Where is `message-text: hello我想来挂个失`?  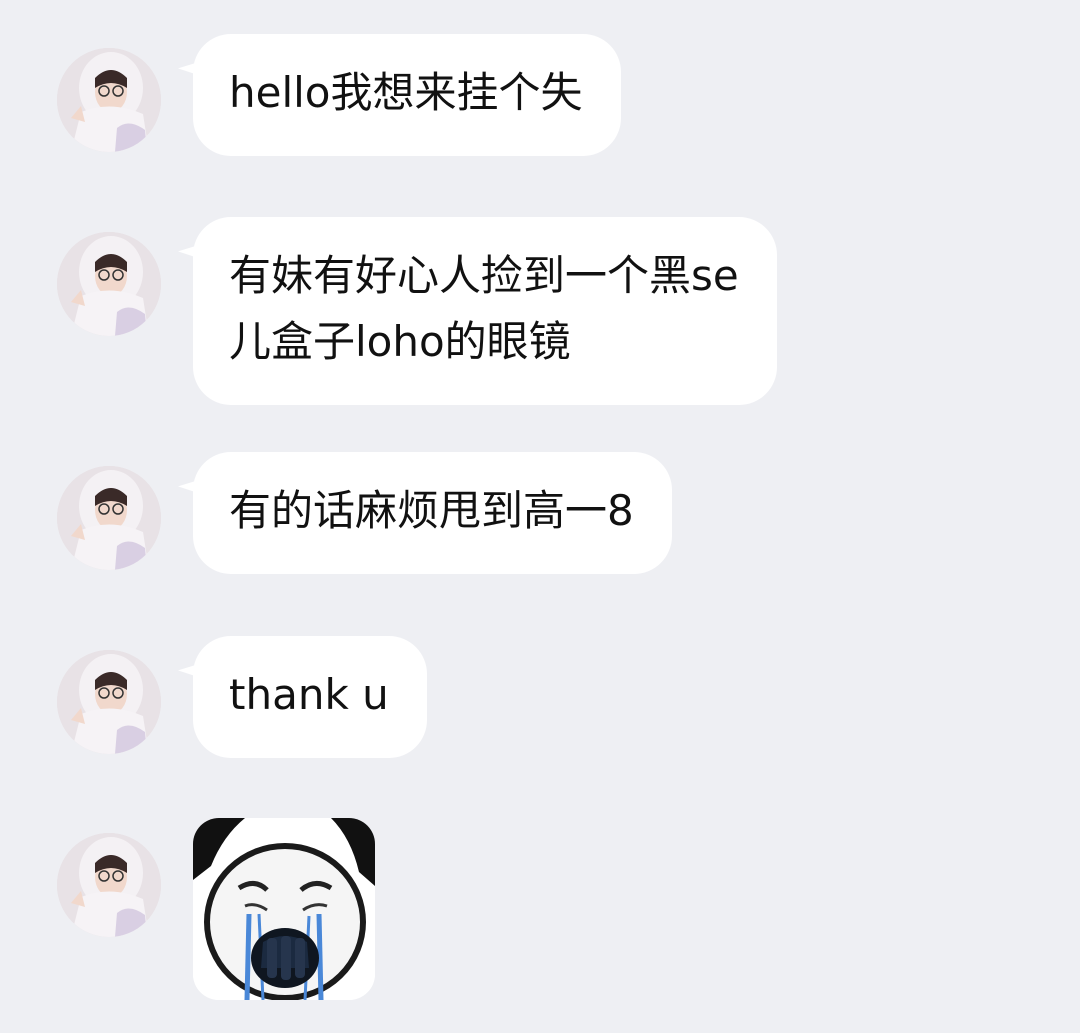
message-text: hello我想来挂个失 is located at coordinates (406, 92).